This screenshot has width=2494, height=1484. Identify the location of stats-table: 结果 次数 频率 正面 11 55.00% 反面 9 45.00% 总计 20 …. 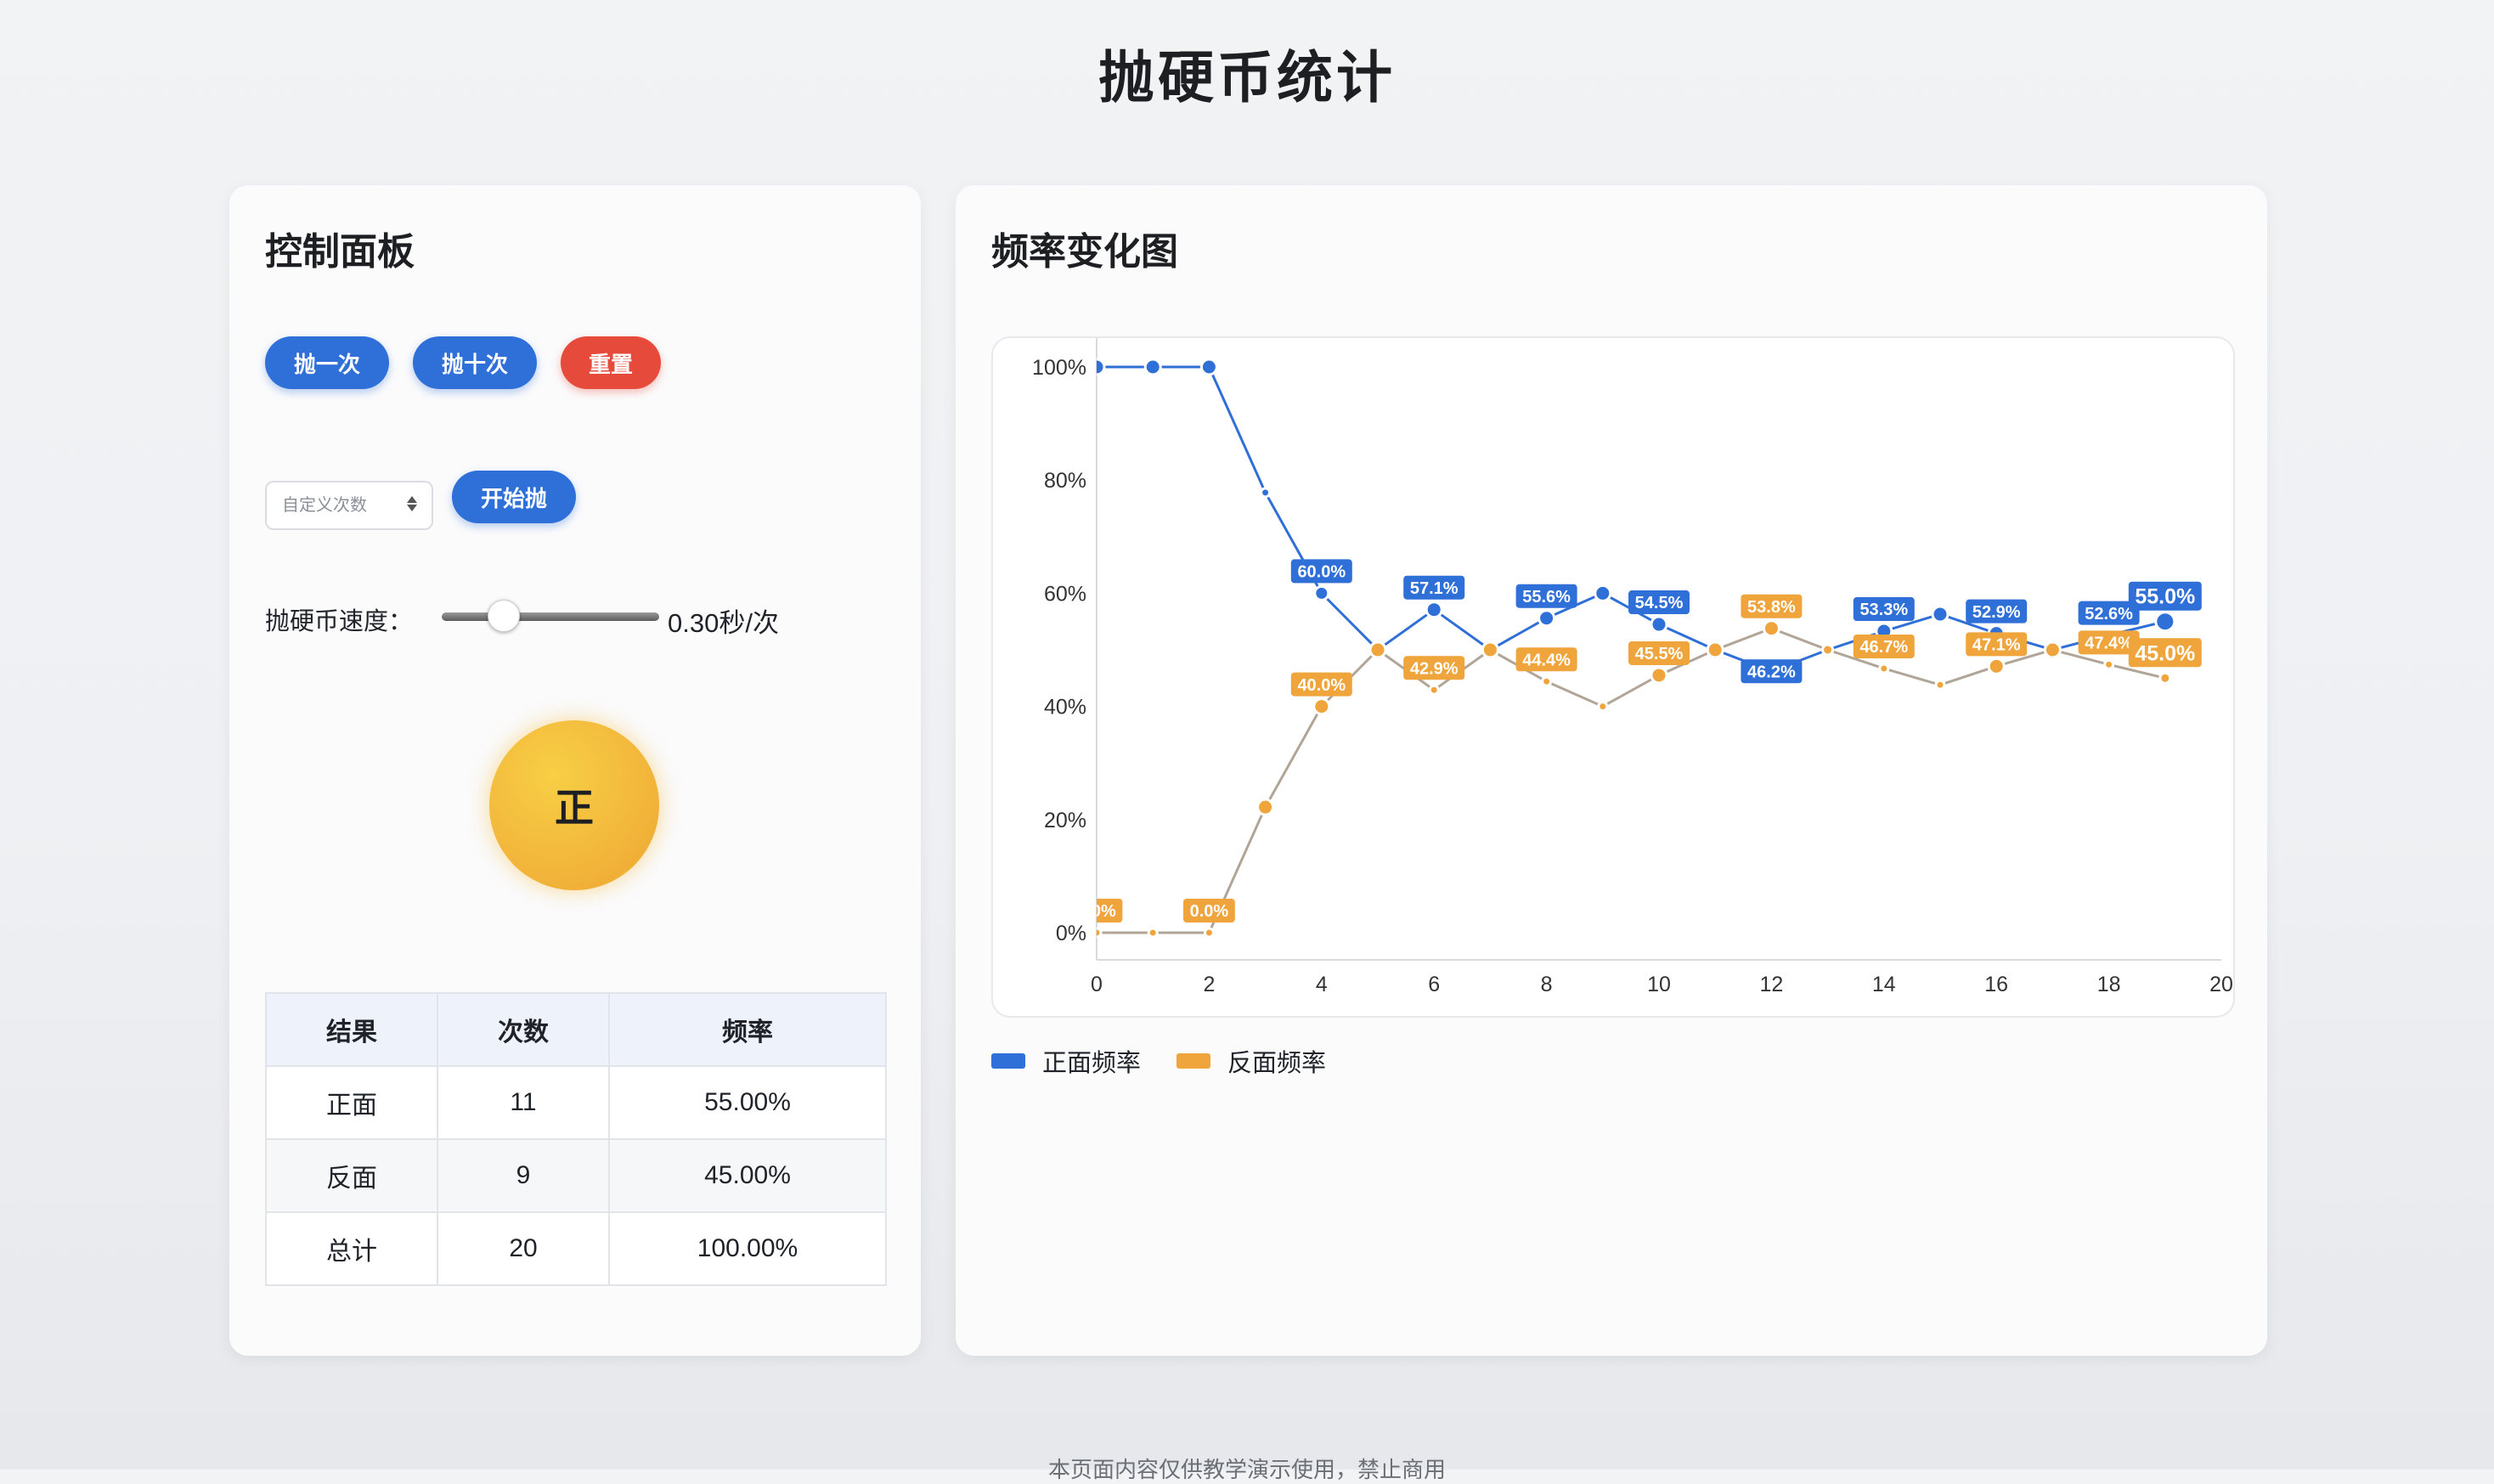
(576, 1139).